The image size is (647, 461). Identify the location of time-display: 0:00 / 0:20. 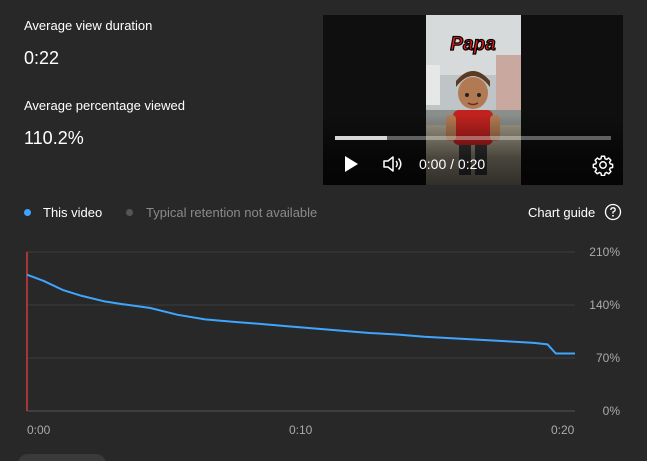
(452, 164).